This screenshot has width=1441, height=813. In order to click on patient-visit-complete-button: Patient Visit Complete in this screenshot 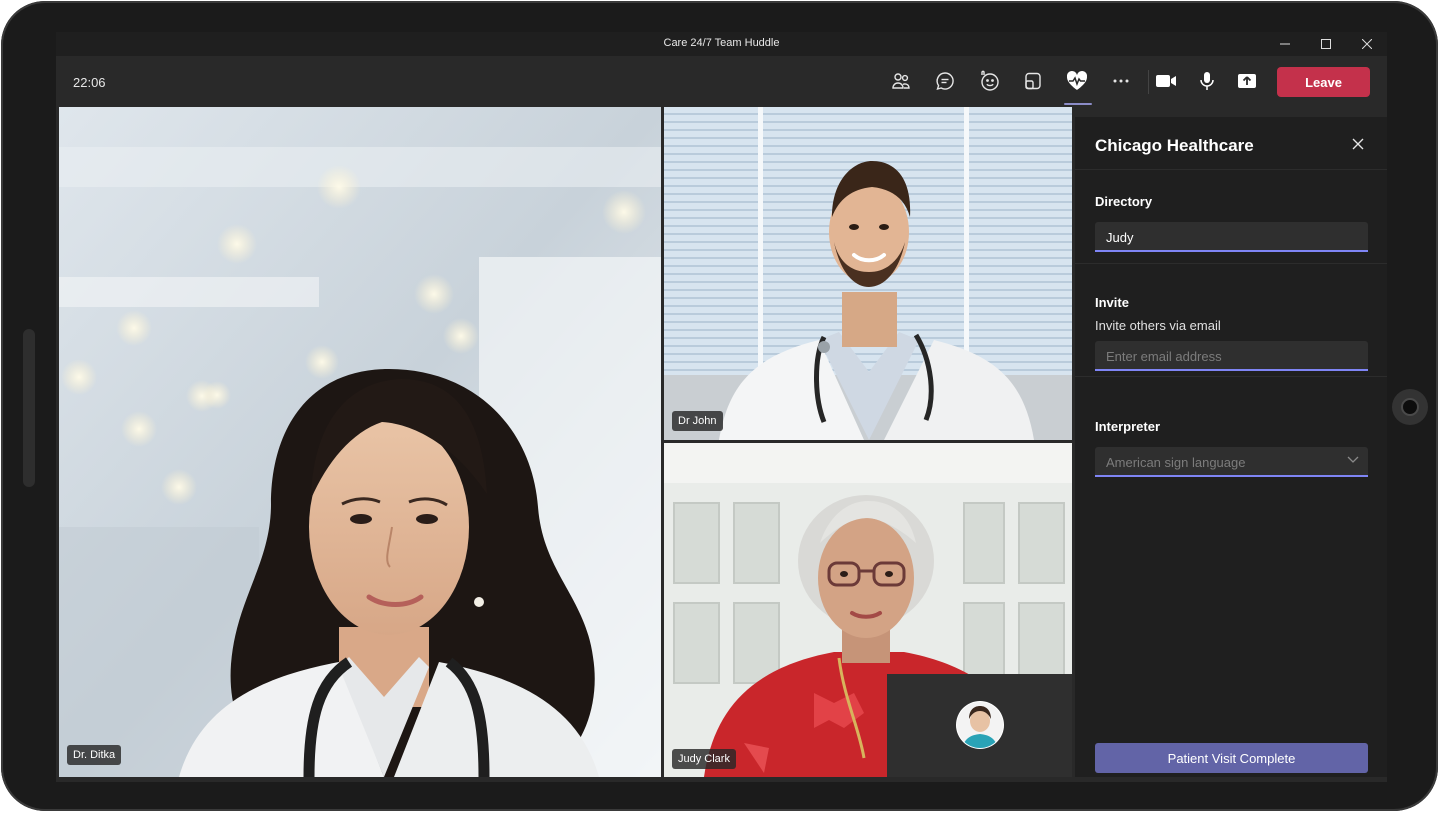, I will do `click(1231, 758)`.